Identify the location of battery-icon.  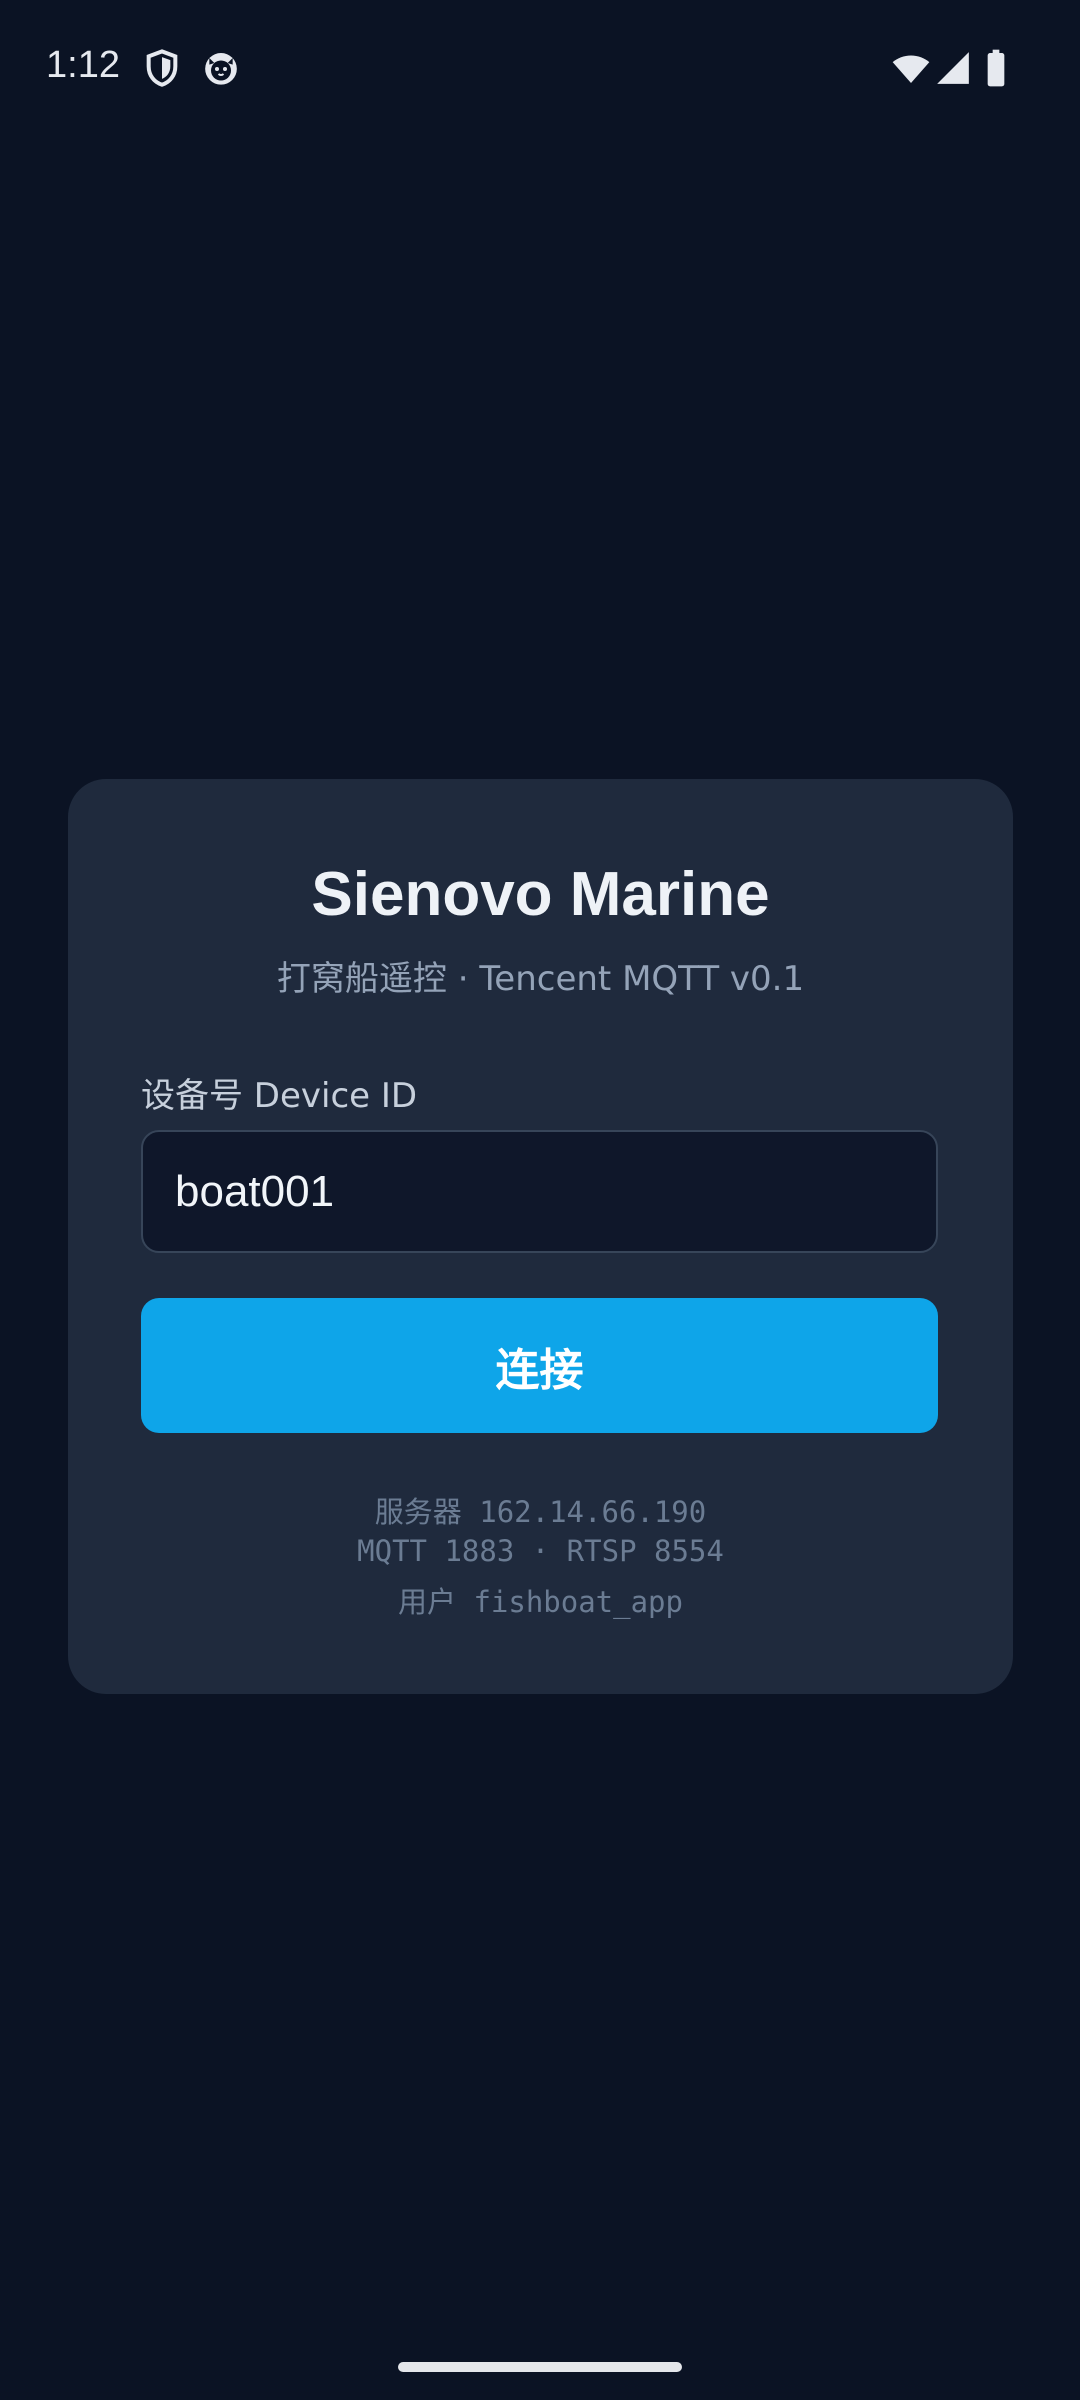
(996, 68).